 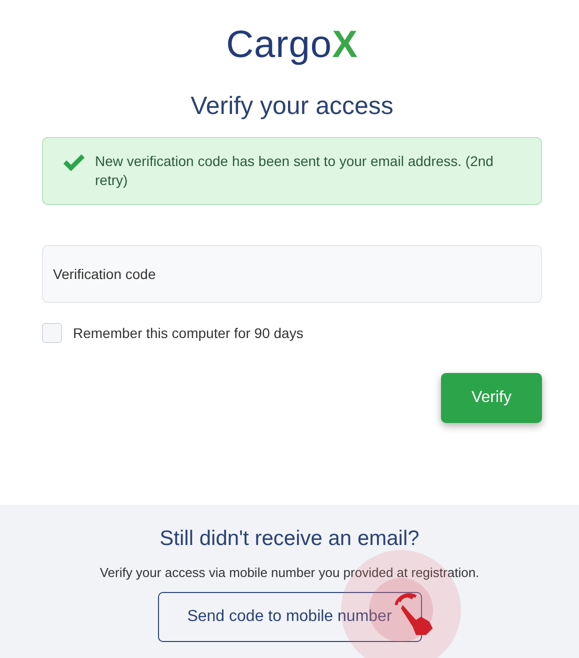 I want to click on remember-label: Remember this computer for 90 days, so click(x=188, y=333).